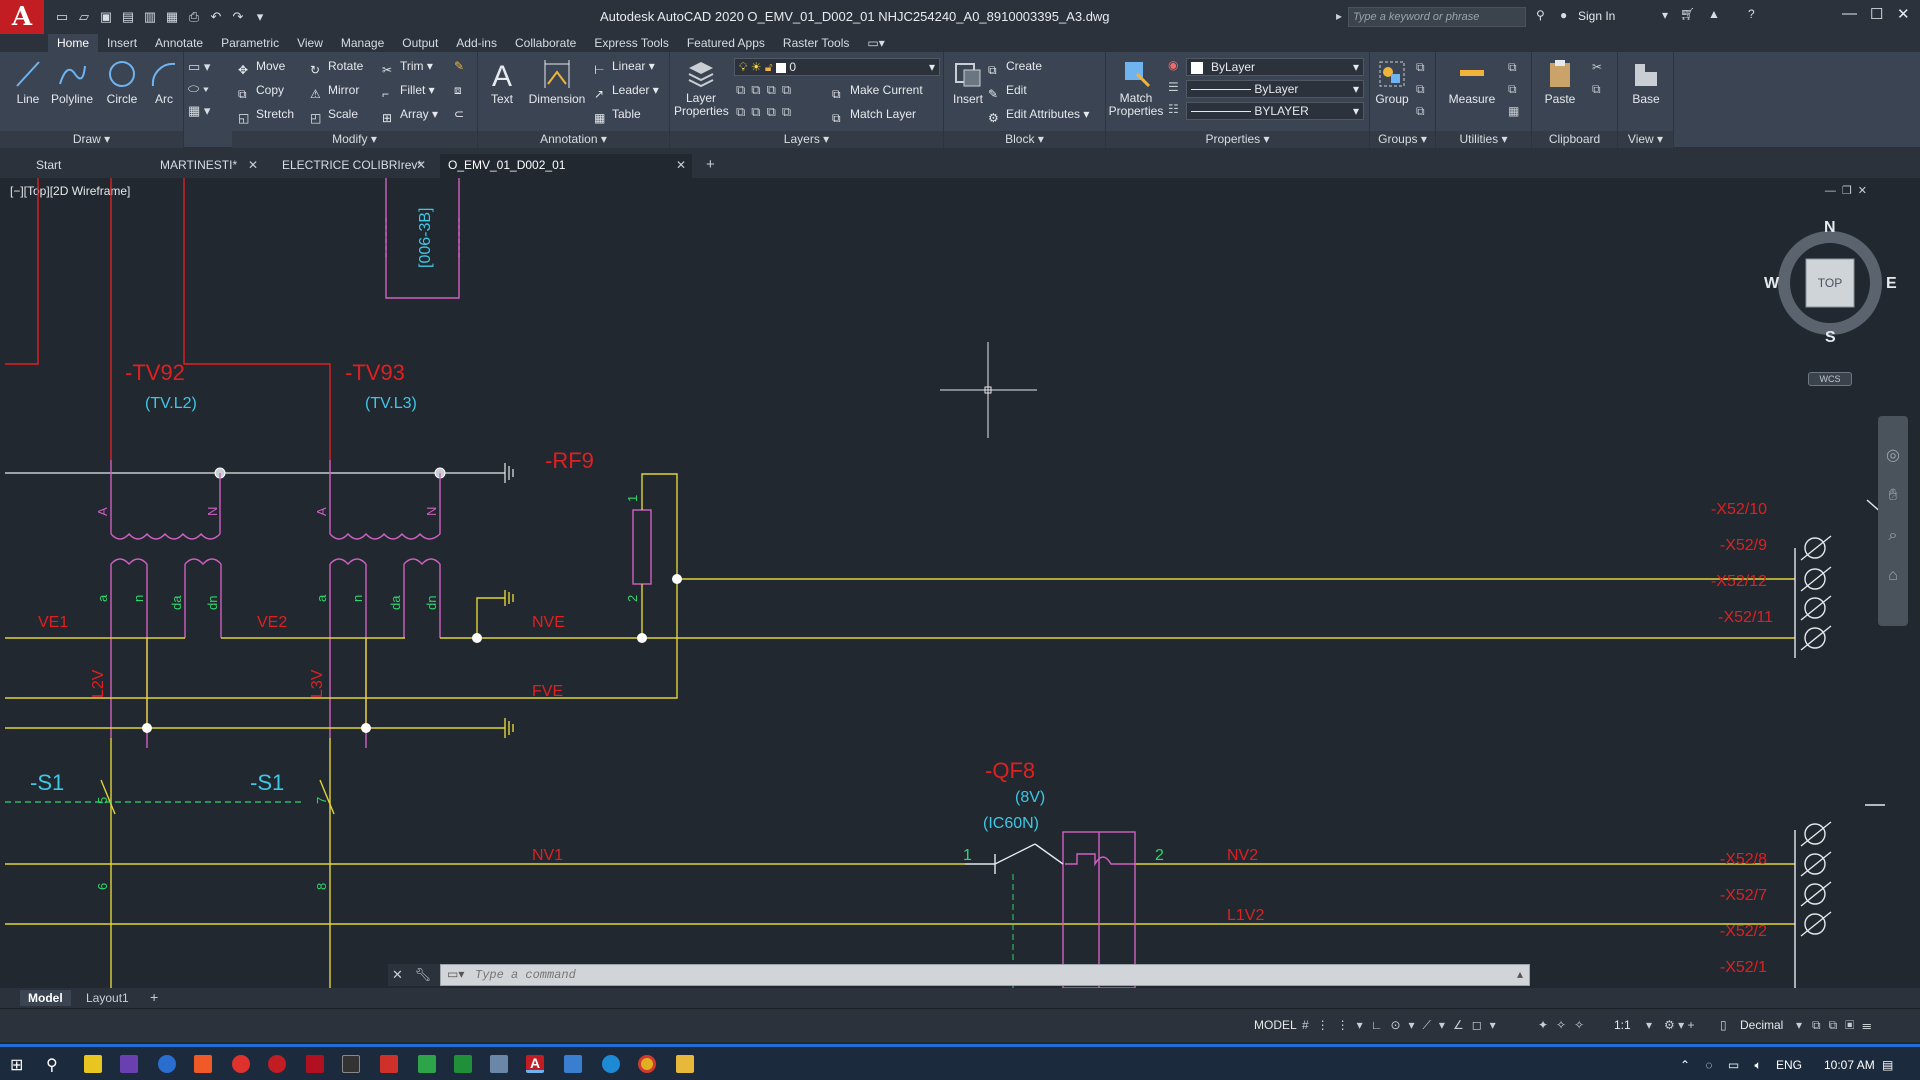 This screenshot has width=1920, height=1080. Describe the element at coordinates (1015, 66) in the screenshot. I see `create-block-button: ⧉ Create` at that location.